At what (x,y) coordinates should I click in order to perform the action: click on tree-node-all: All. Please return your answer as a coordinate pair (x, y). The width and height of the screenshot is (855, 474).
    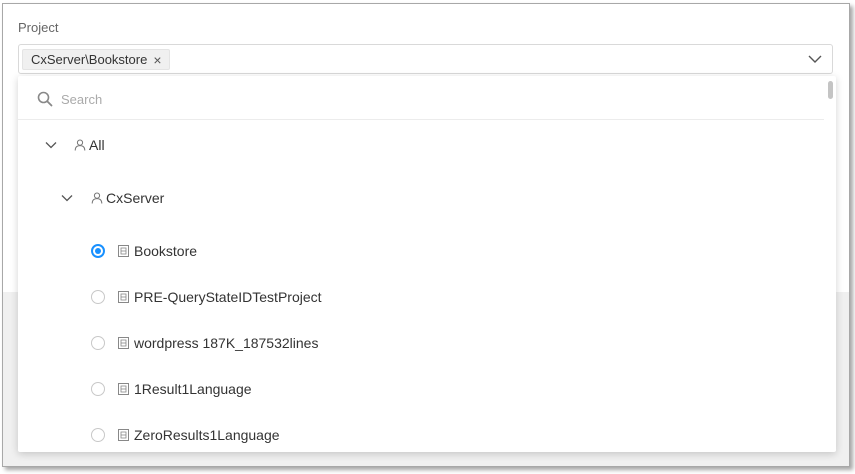
    Looking at the image, I should click on (75, 145).